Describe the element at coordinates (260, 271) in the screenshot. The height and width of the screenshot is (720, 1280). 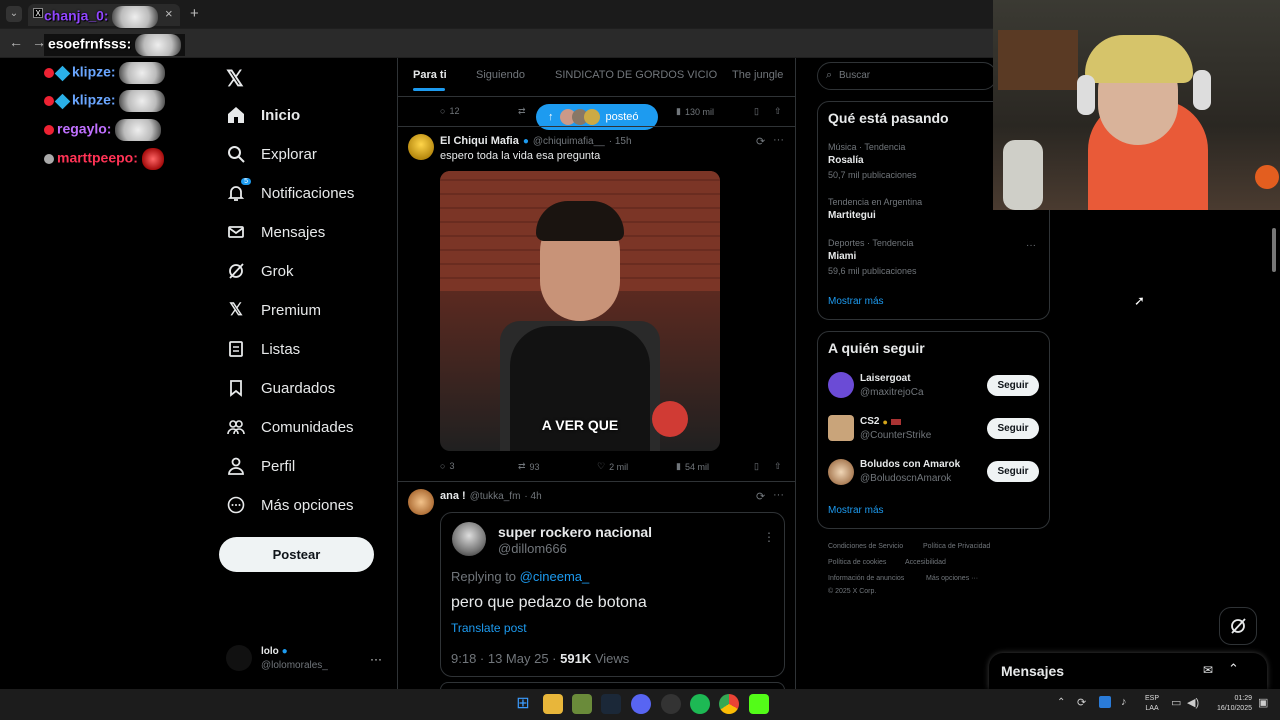
I see `nav-grok: Grok` at that location.